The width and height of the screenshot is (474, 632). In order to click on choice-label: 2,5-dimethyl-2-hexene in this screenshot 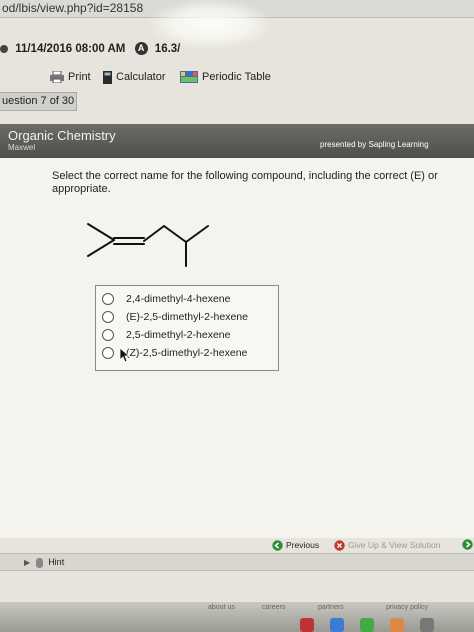, I will do `click(178, 335)`.